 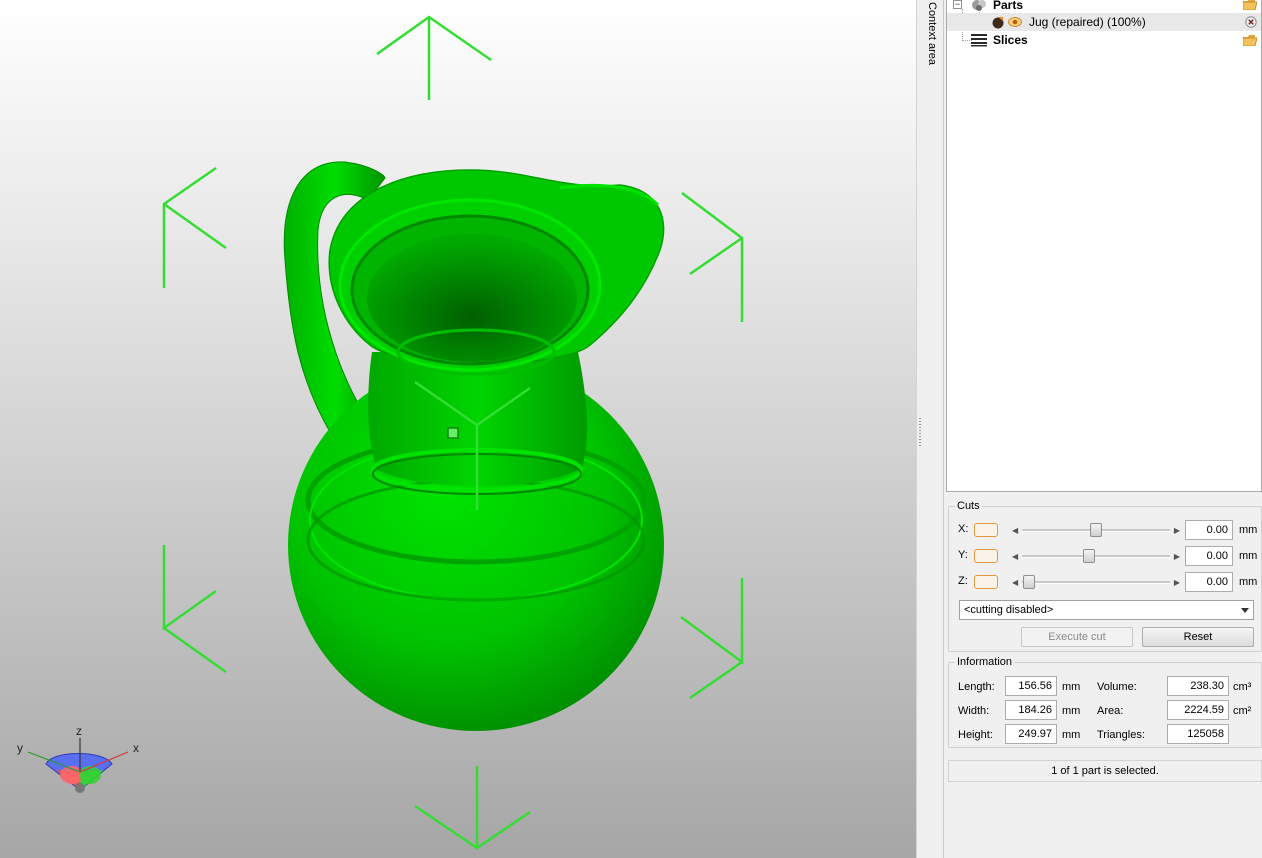 What do you see at coordinates (968, 506) in the screenshot?
I see `cuts-title: Cuts` at bounding box center [968, 506].